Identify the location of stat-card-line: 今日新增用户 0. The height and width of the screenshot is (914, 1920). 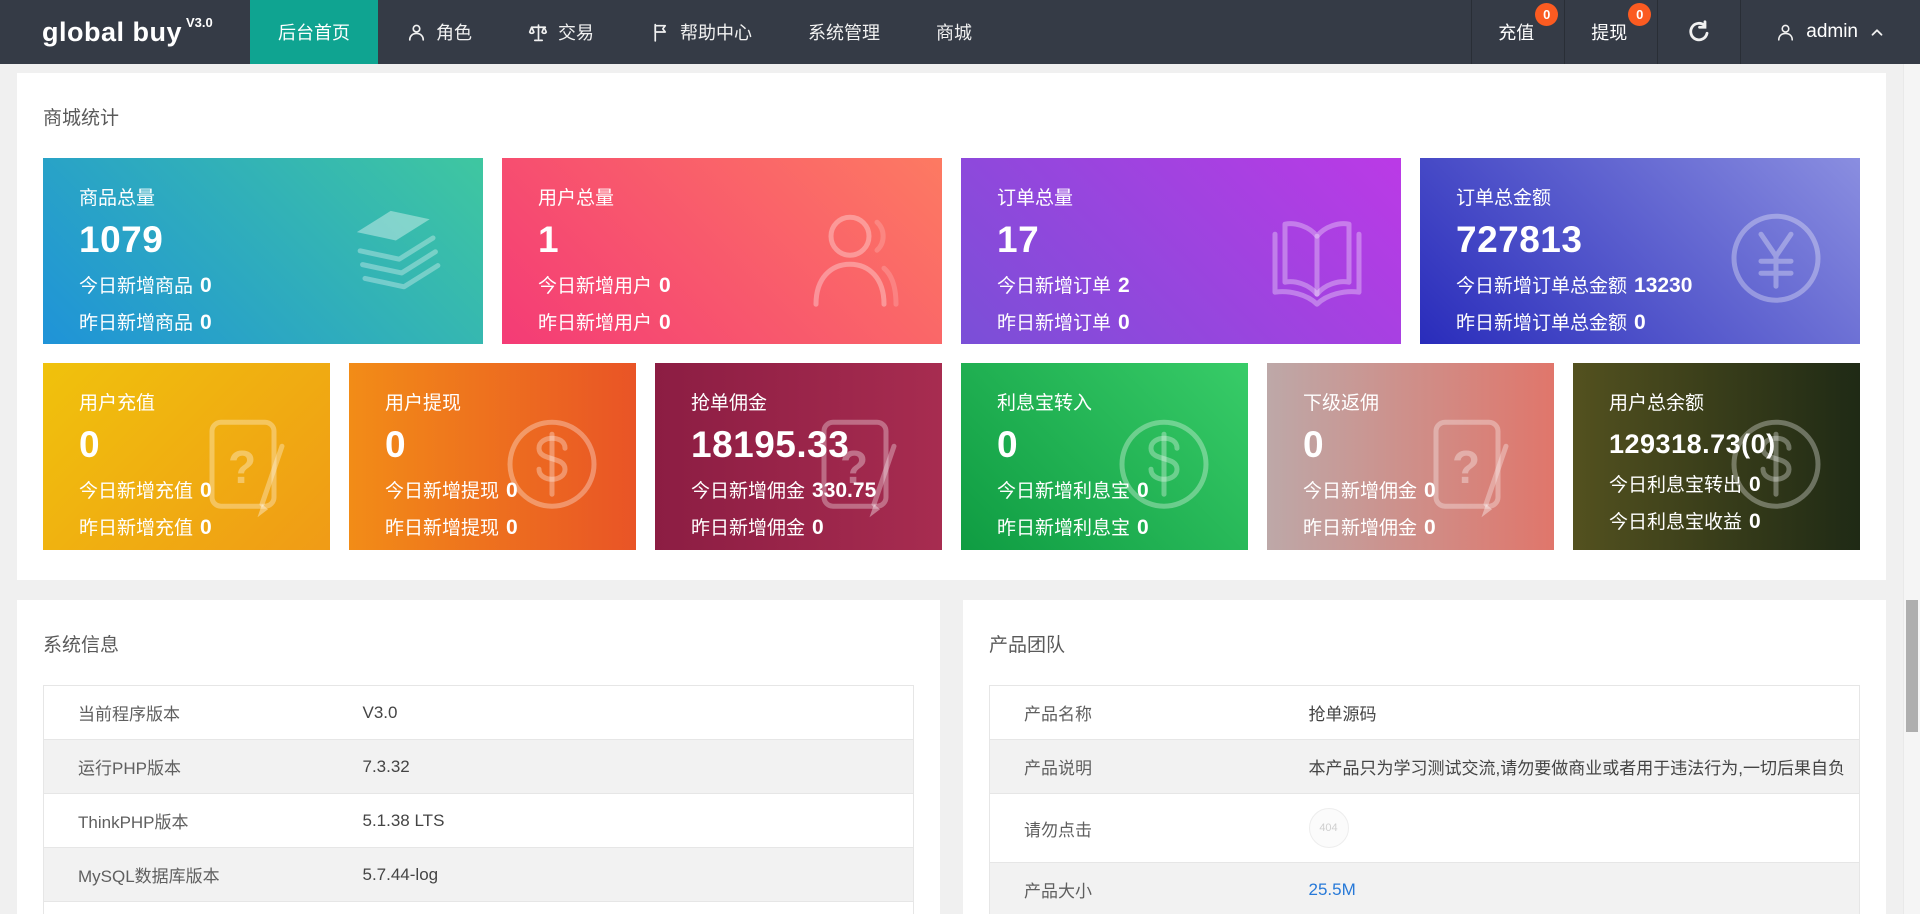
(740, 284).